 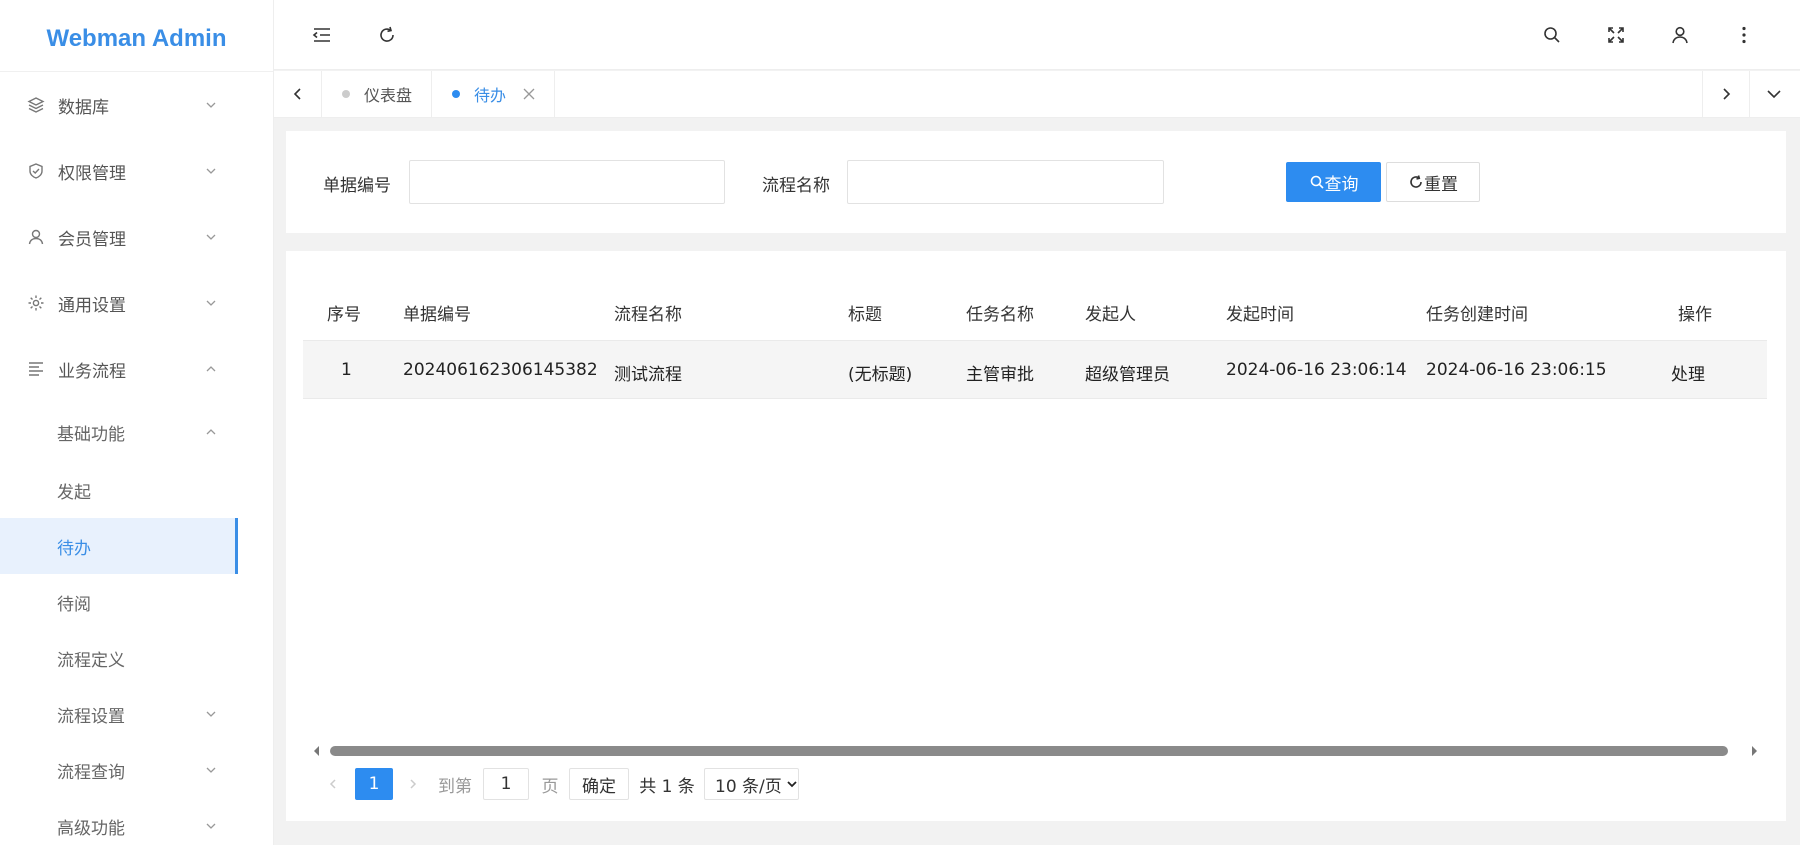 I want to click on table-cell-index: 1, so click(x=346, y=370).